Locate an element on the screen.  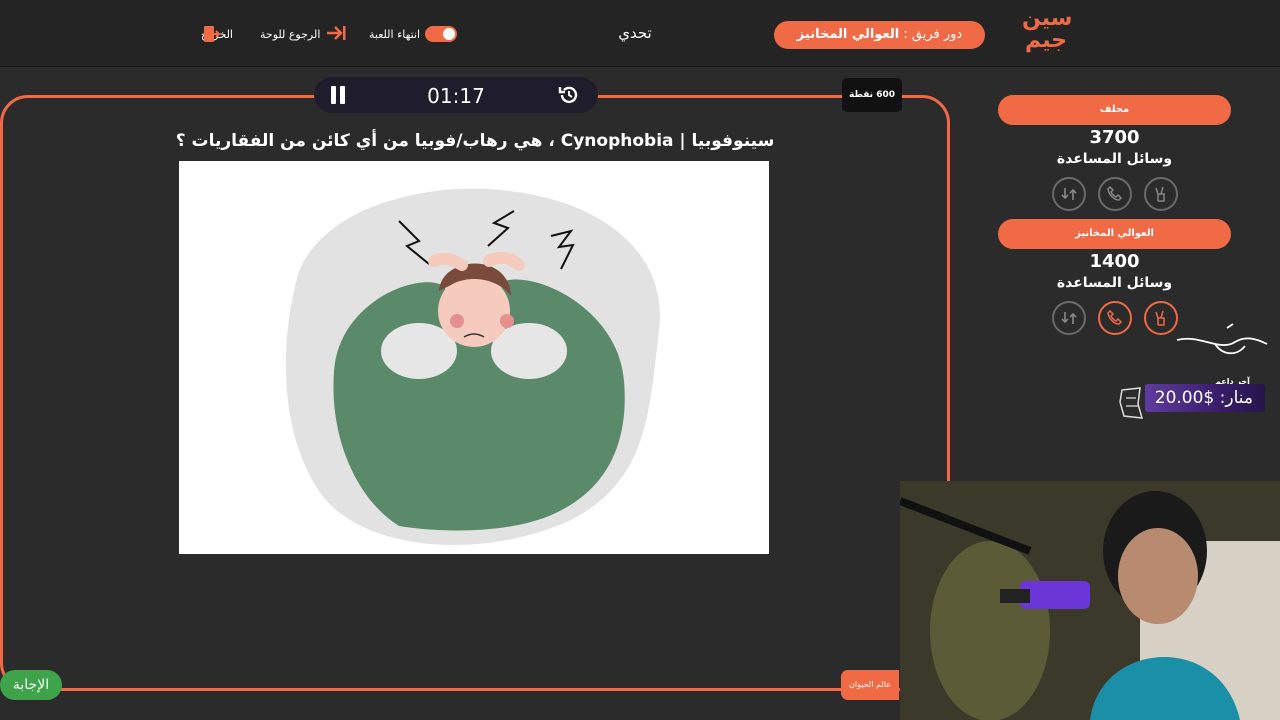
logo-text-bottom: جيم is located at coordinates (1046, 40).